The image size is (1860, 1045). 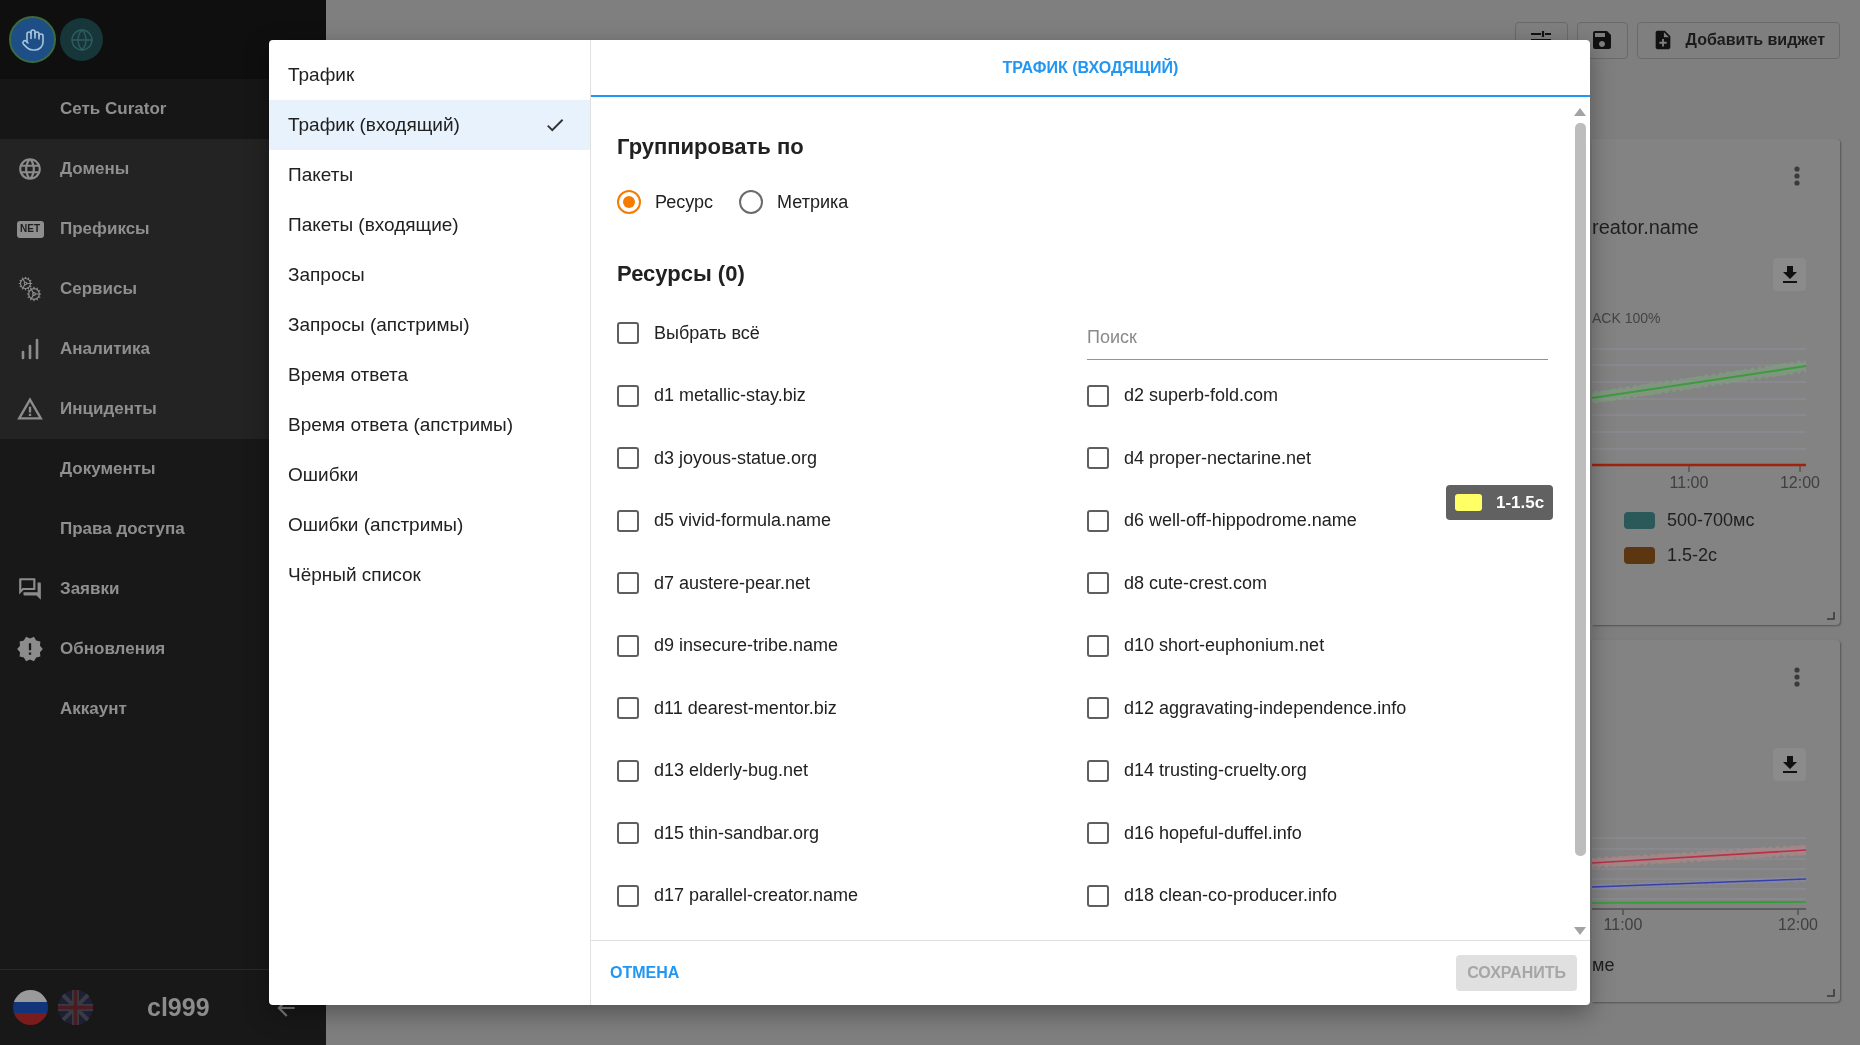 What do you see at coordinates (1603, 965) in the screenshot?
I see `widget-caption: ме` at bounding box center [1603, 965].